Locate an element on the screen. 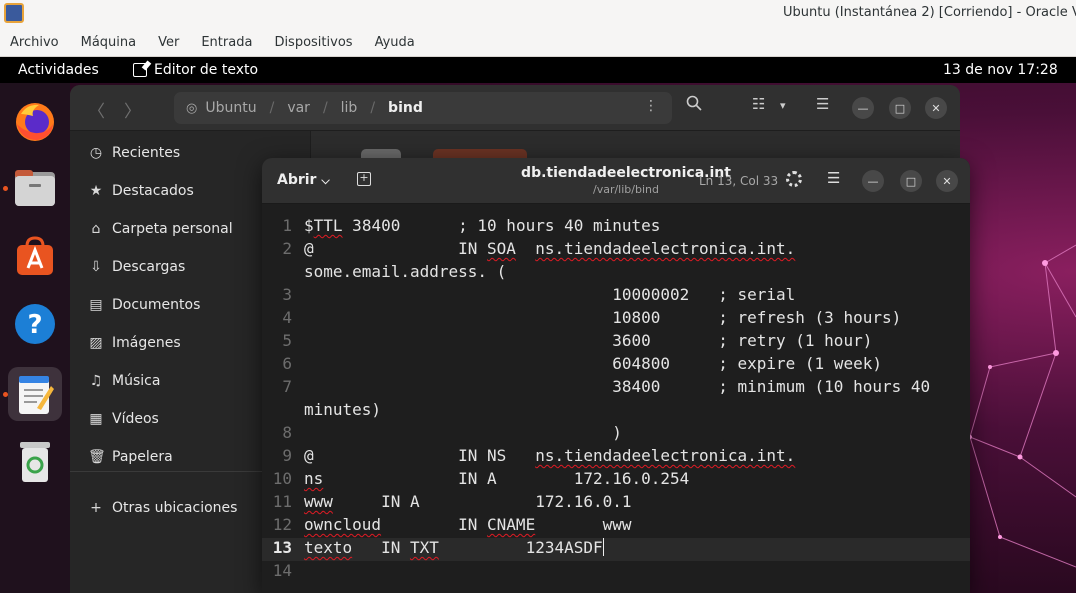  sidebar-item-recientes: ◷ Recientes is located at coordinates (134, 153).